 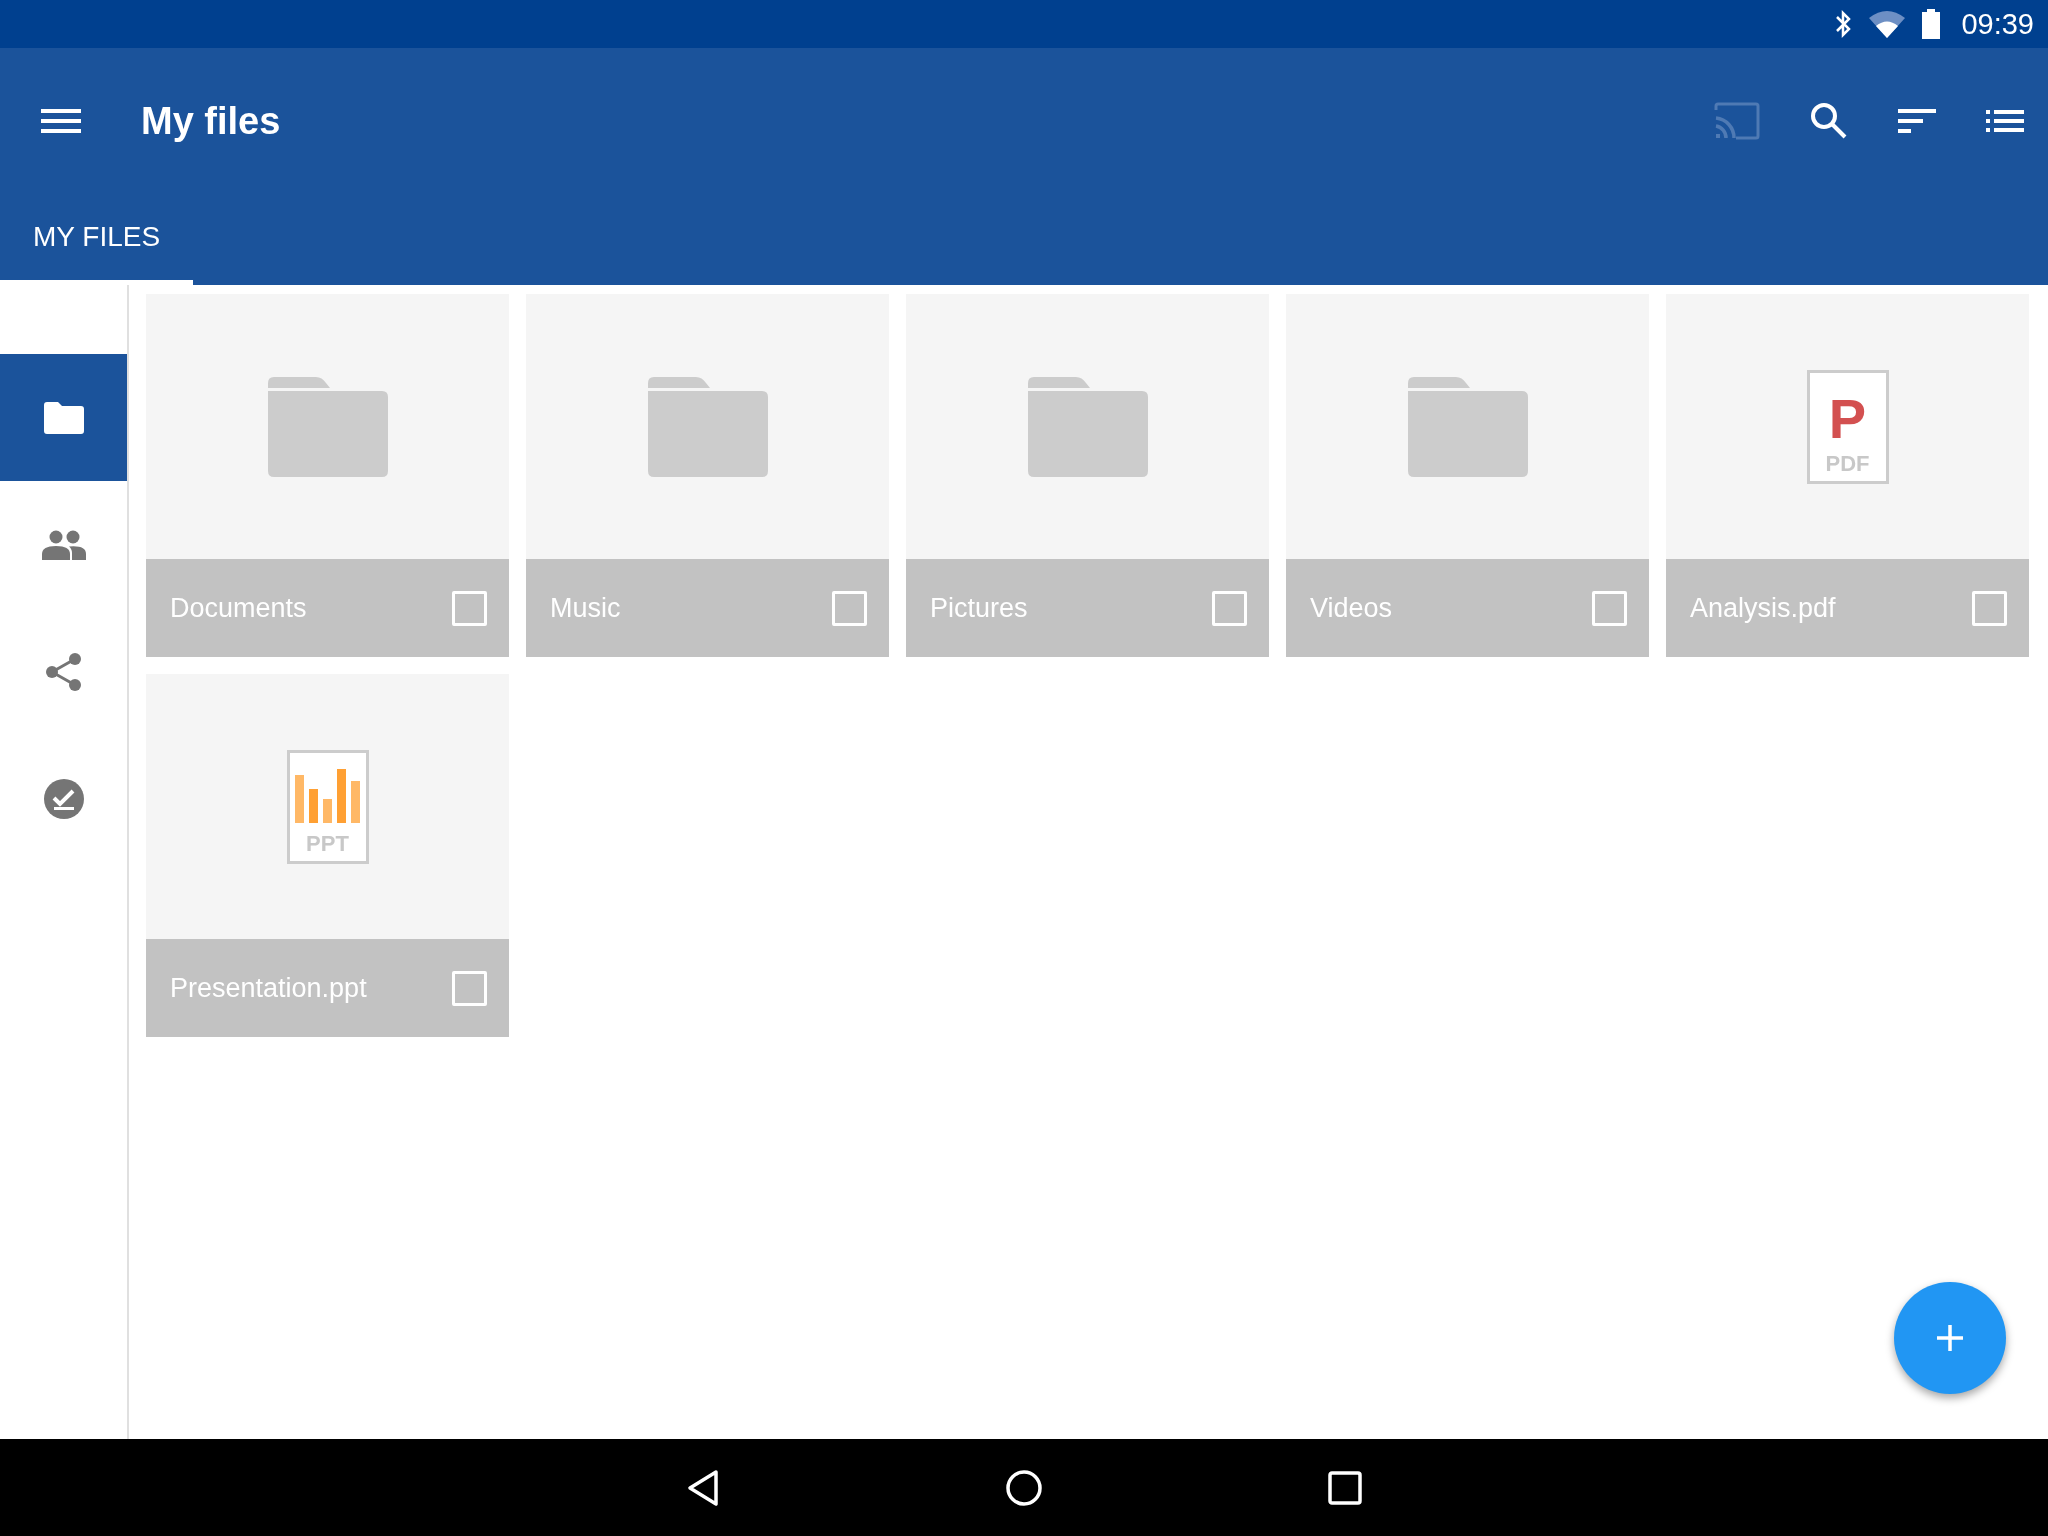 I want to click on battery-icon, so click(x=1931, y=24).